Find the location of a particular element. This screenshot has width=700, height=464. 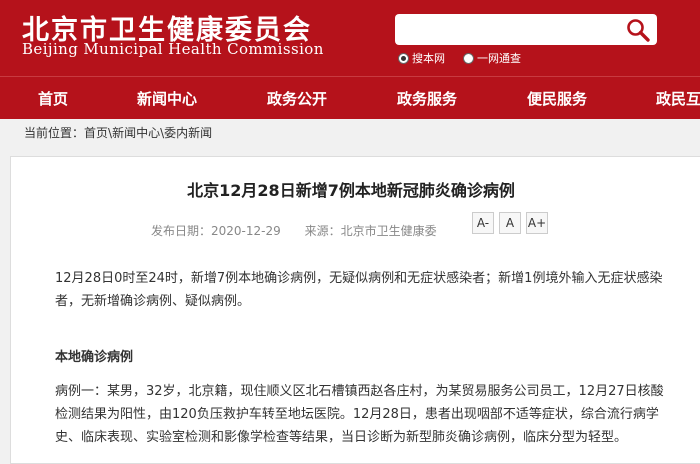

font-size-controls: A- A A+ is located at coordinates (512, 223).